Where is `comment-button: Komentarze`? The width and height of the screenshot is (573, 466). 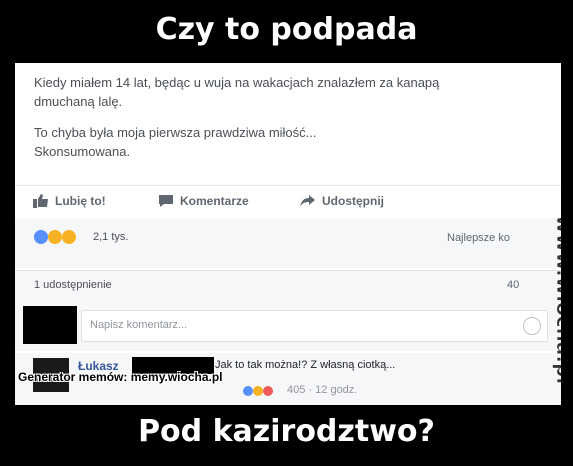
comment-button: Komentarze is located at coordinates (203, 201).